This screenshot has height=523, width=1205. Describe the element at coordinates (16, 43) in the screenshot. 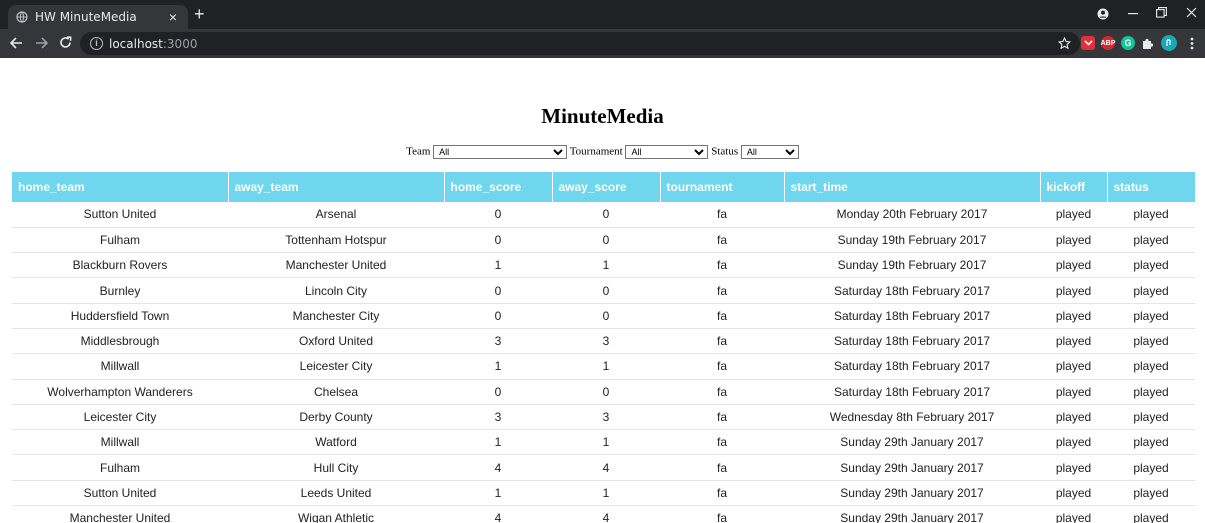

I see `back-icon` at that location.